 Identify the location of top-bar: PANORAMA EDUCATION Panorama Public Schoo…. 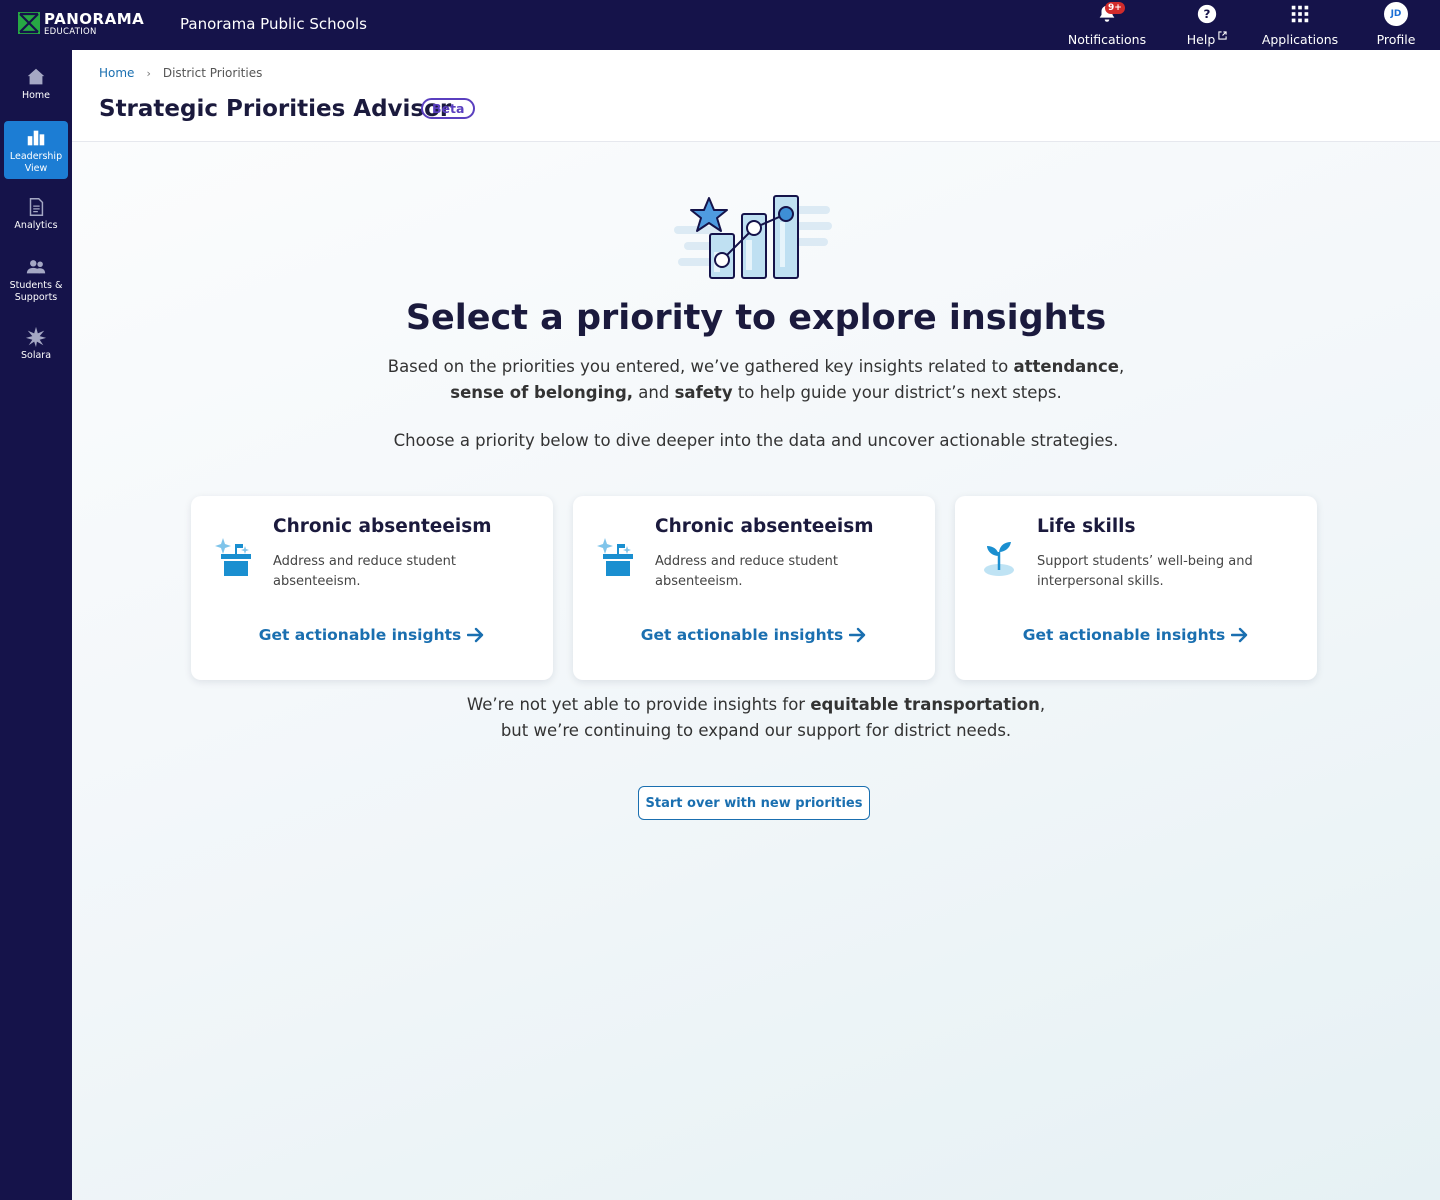
(720, 25).